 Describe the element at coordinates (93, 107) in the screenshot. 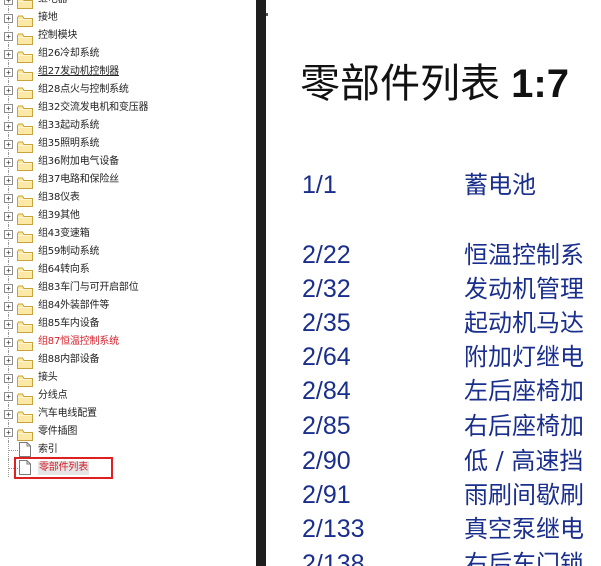

I see `tree-item-label: 组32交流发电机和变压器` at that location.